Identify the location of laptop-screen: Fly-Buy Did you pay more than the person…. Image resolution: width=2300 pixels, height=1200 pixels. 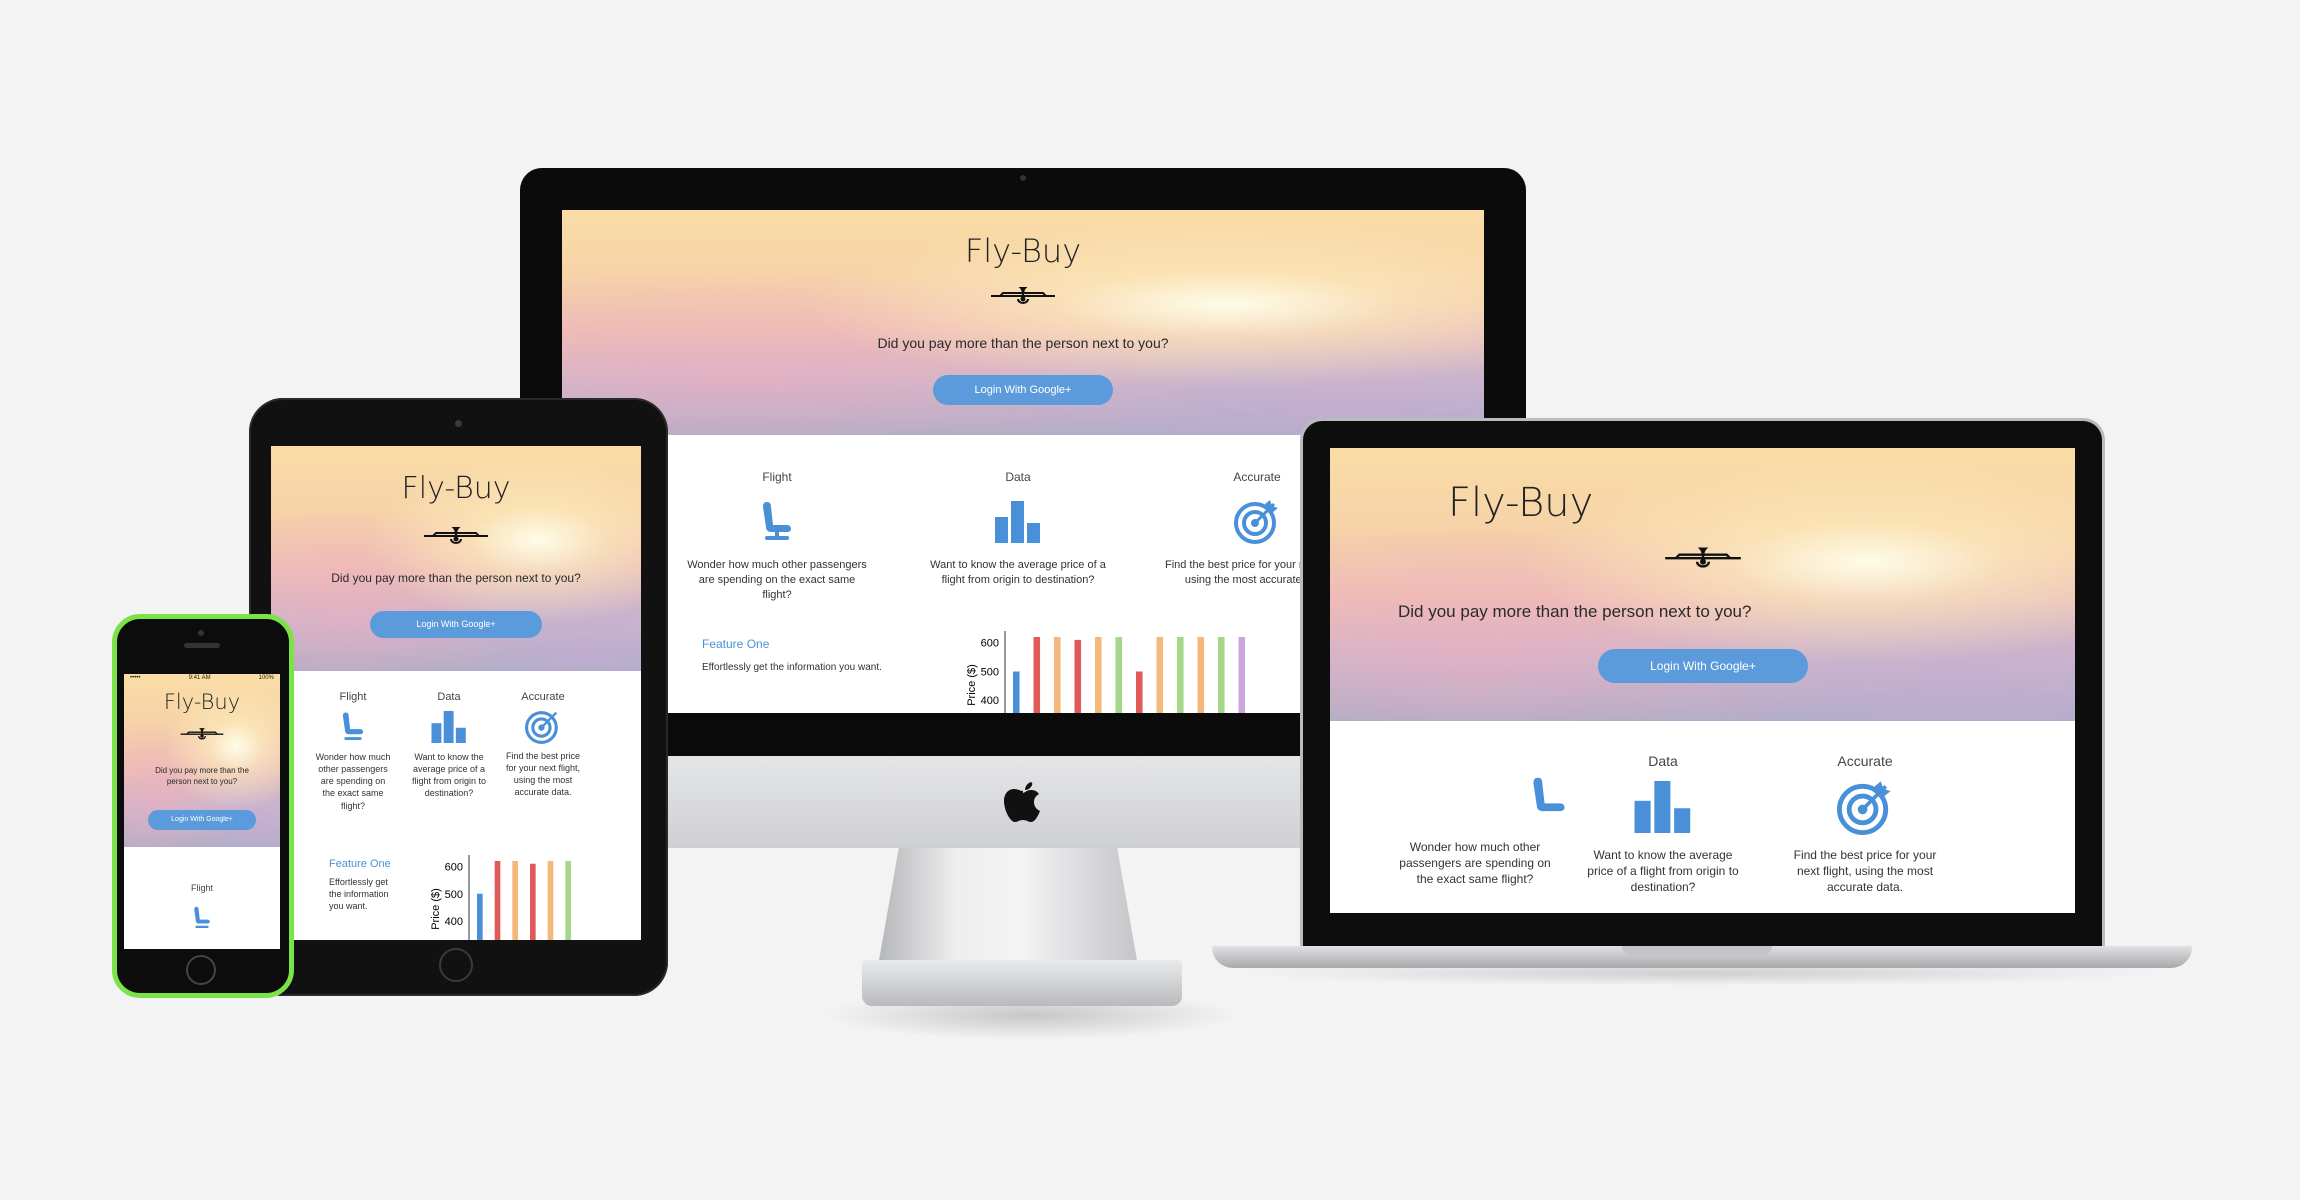
(1702, 680).